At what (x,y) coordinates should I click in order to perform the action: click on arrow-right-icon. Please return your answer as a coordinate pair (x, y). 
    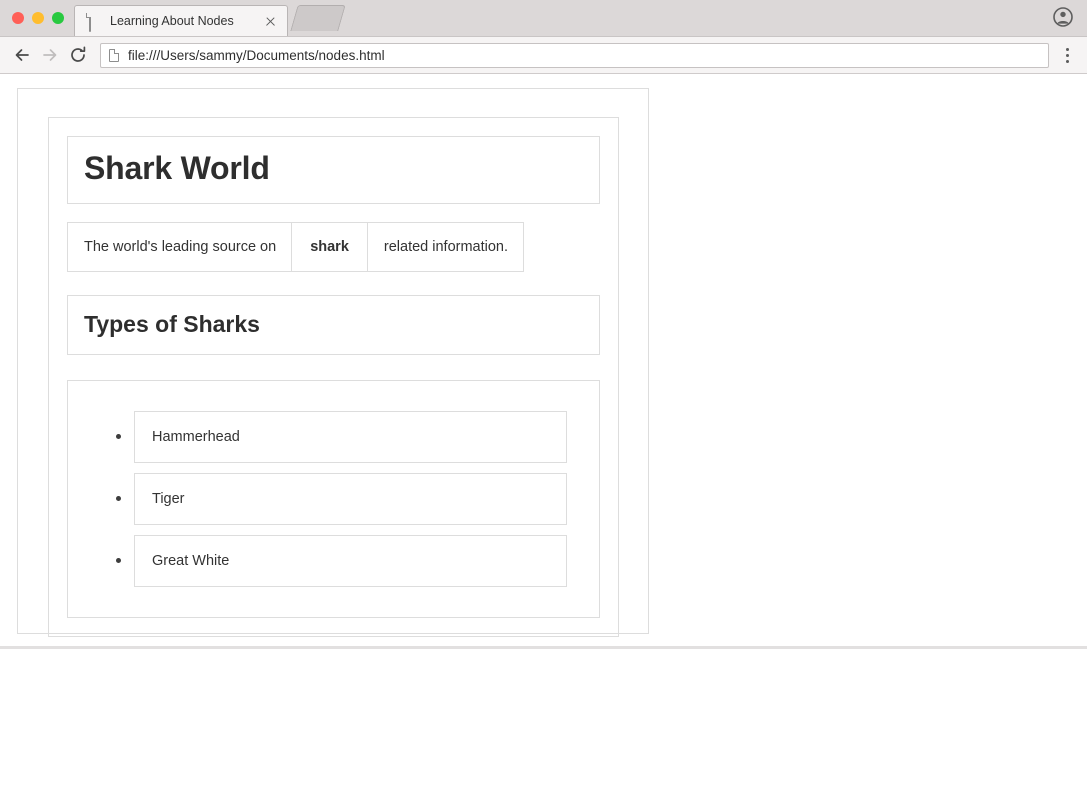
    Looking at the image, I should click on (50, 55).